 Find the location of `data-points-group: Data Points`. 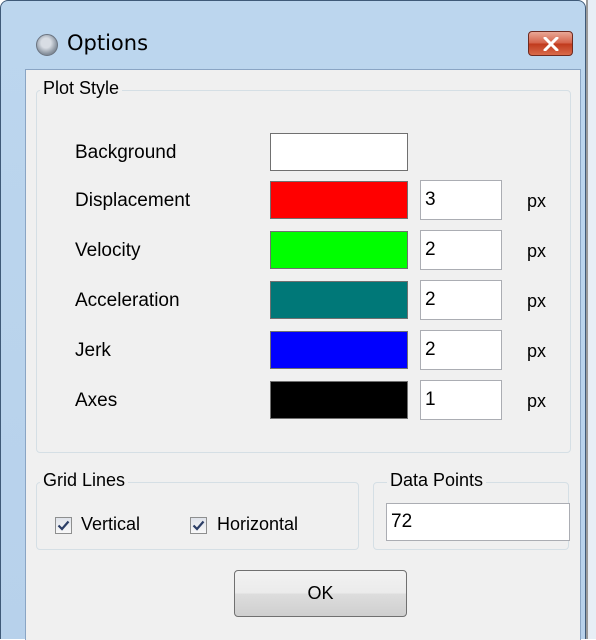

data-points-group: Data Points is located at coordinates (471, 510).